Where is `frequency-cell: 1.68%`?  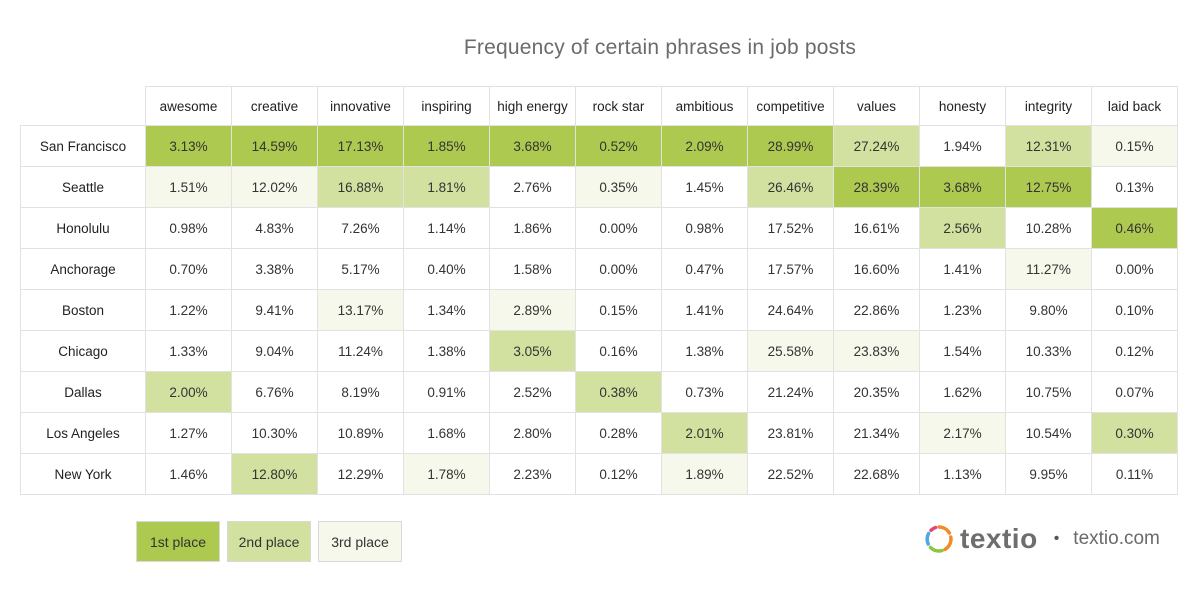
frequency-cell: 1.68% is located at coordinates (446, 433).